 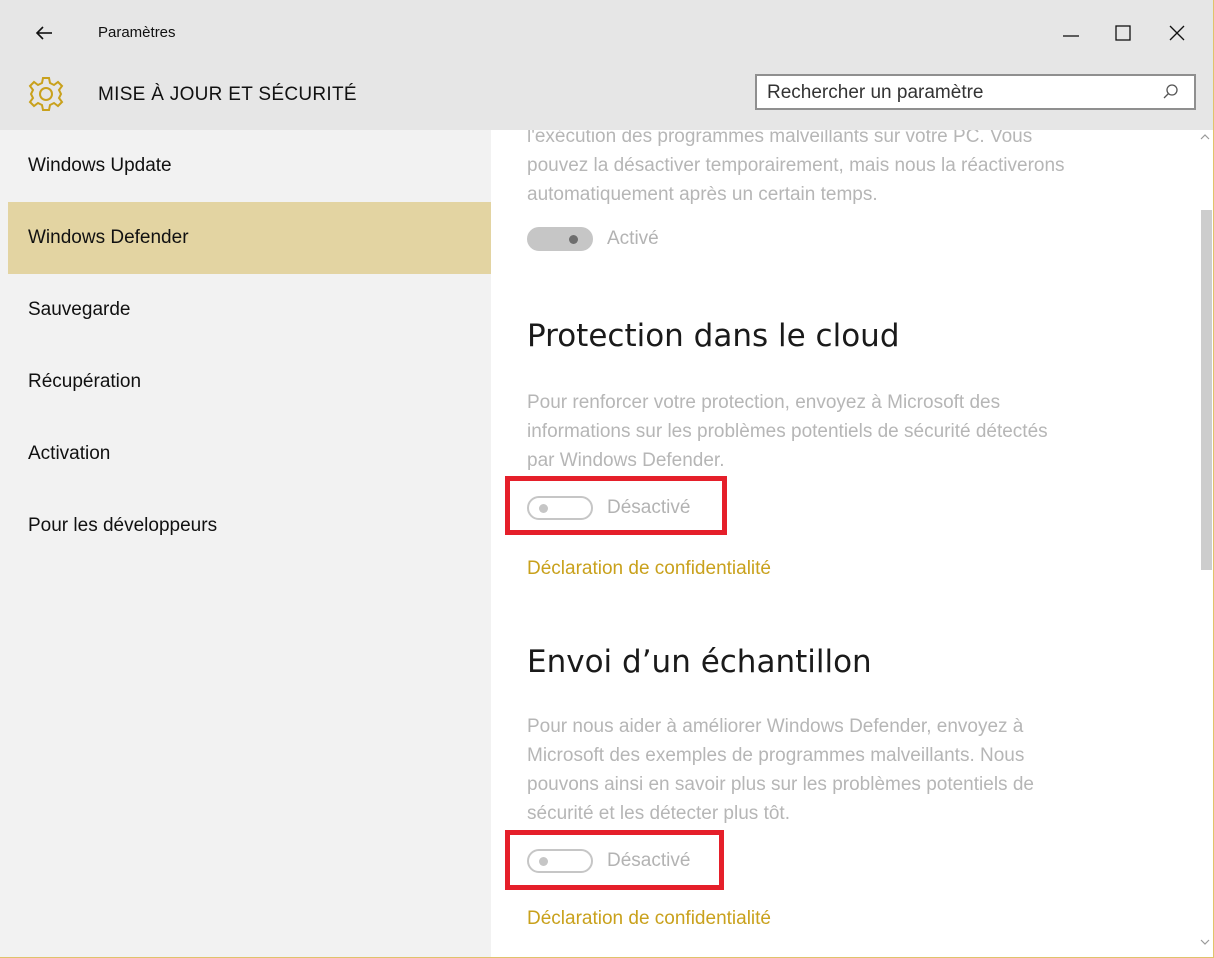 I want to click on cloud-protection-heading: Protection dans le cloud, so click(x=713, y=336).